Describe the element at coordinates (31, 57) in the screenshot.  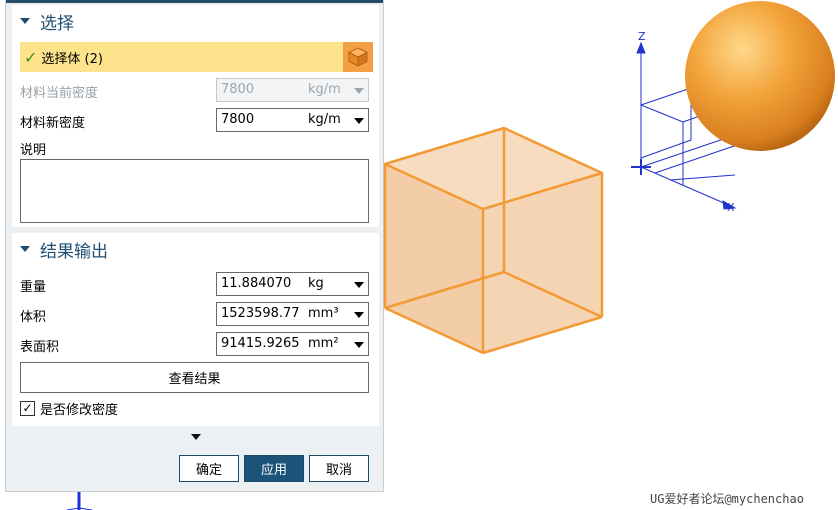
I see `checkmark-icon: ✓` at that location.